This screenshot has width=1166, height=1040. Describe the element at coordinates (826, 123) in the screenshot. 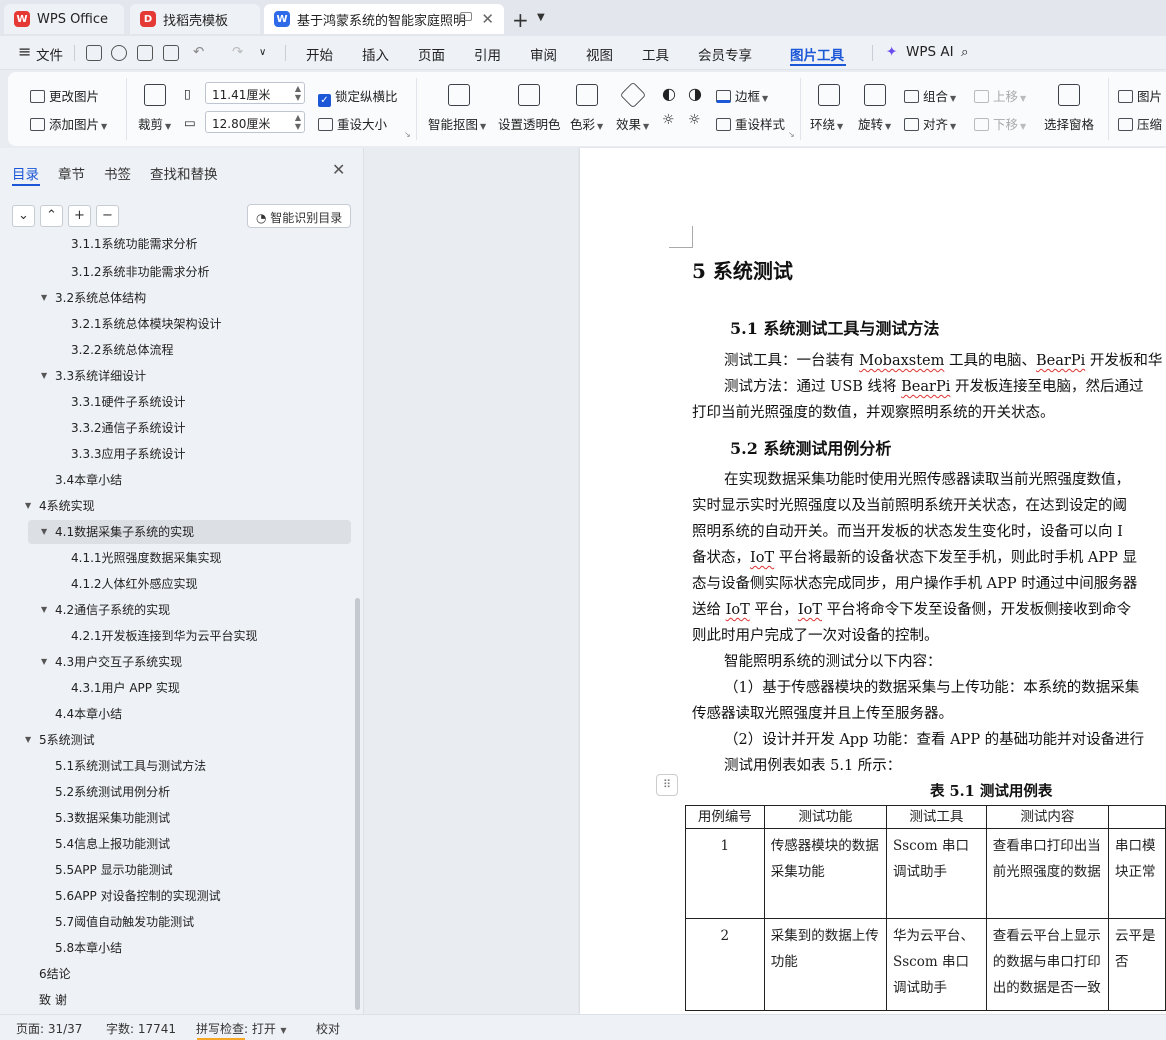

I see `wrap-button: 环绕 ▼` at that location.